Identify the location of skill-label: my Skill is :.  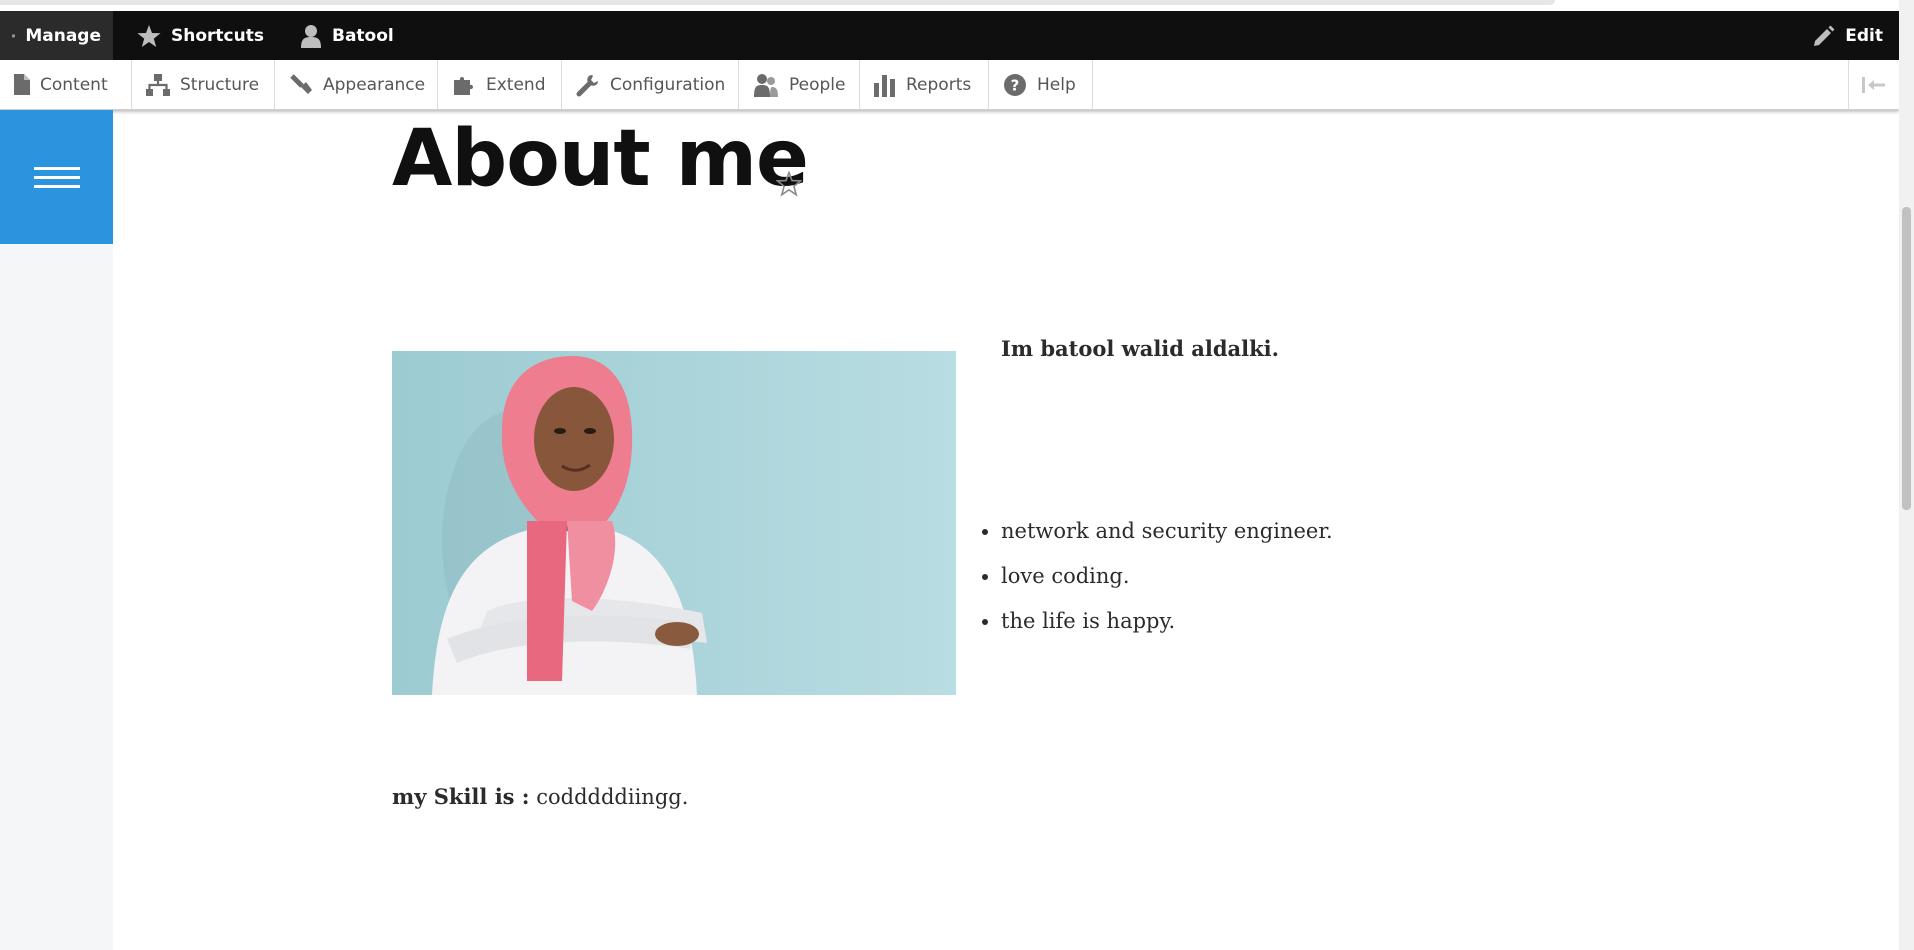
(461, 796).